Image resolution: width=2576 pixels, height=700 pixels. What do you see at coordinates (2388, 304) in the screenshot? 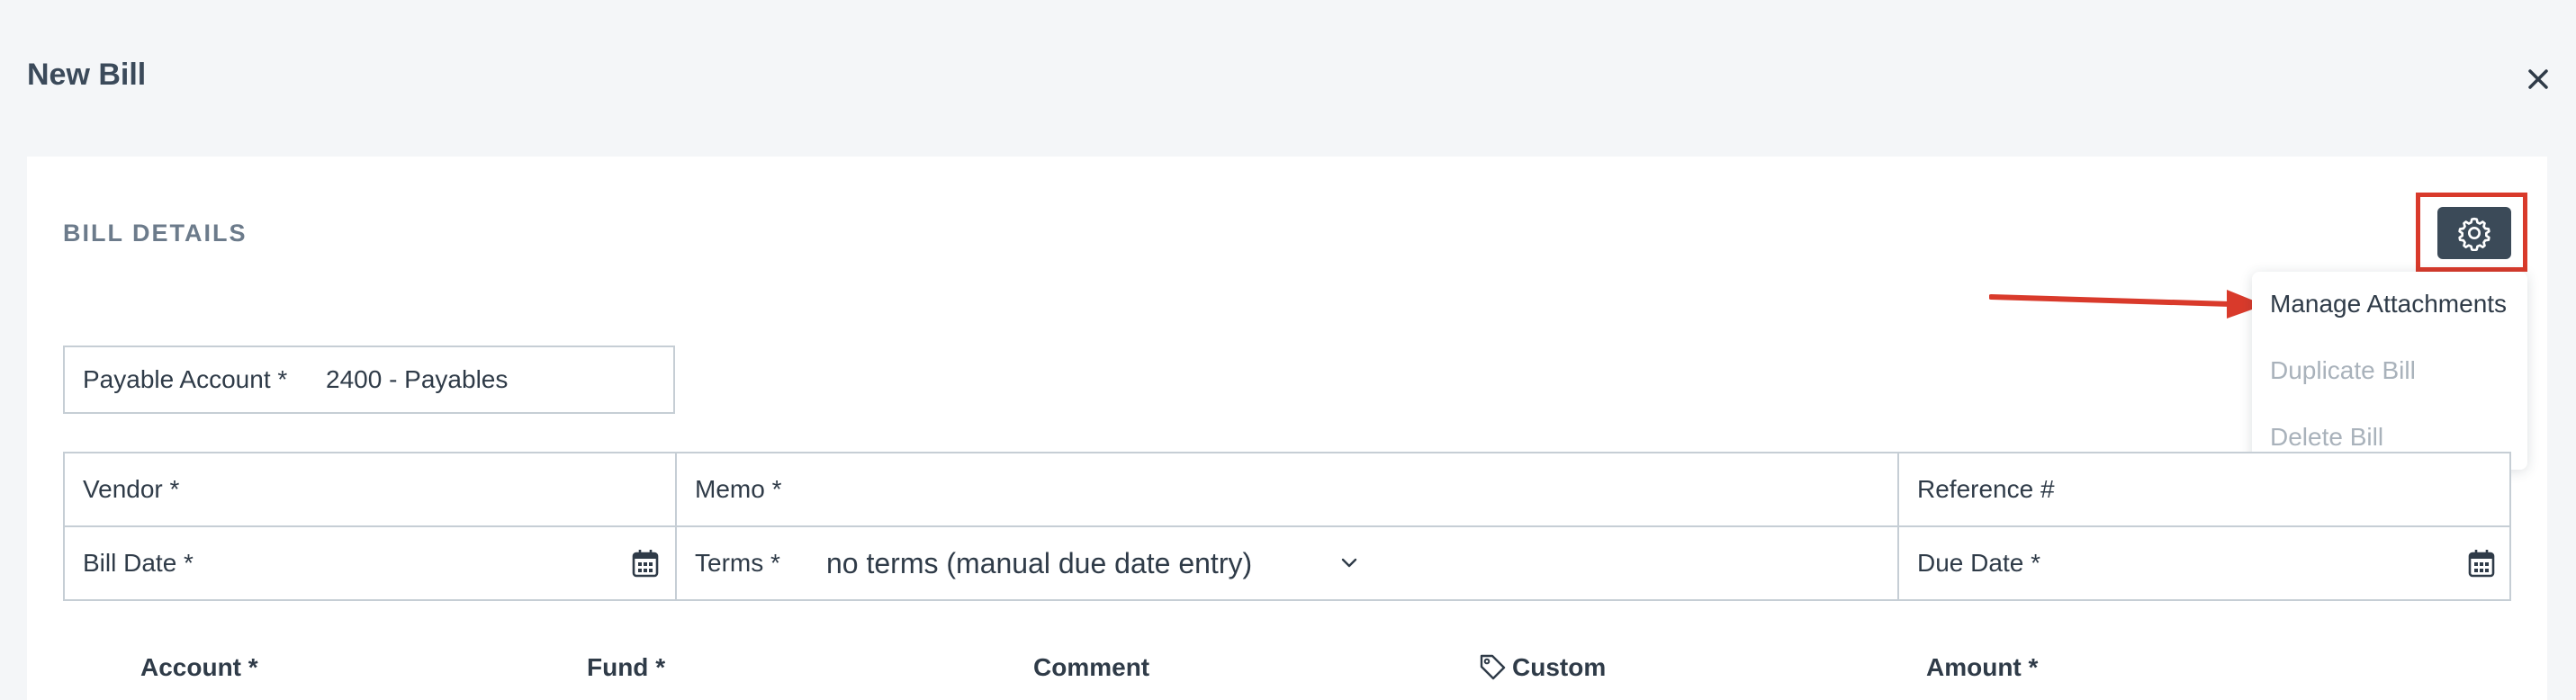
I see `menu-item-manage-attachments: Manage Attachments` at bounding box center [2388, 304].